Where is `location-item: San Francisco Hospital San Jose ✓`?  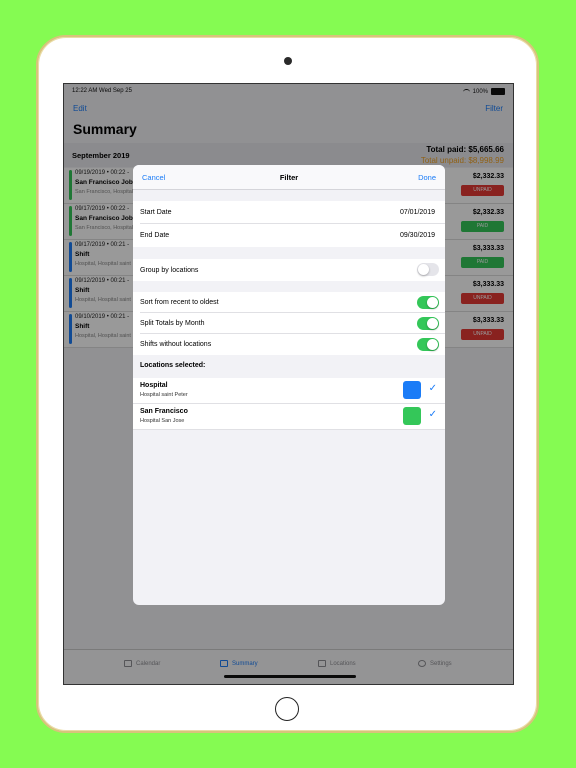 location-item: San Francisco Hospital San Jose ✓ is located at coordinates (289, 417).